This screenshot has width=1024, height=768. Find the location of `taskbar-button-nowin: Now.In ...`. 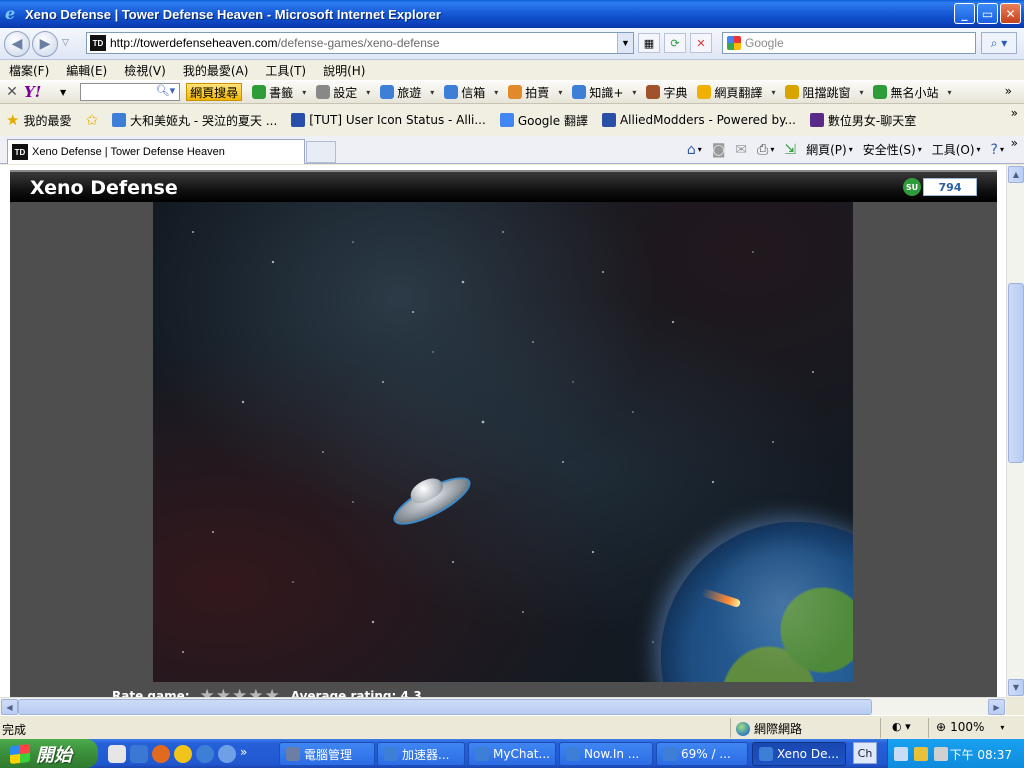

taskbar-button-nowin: Now.In ... is located at coordinates (606, 754).